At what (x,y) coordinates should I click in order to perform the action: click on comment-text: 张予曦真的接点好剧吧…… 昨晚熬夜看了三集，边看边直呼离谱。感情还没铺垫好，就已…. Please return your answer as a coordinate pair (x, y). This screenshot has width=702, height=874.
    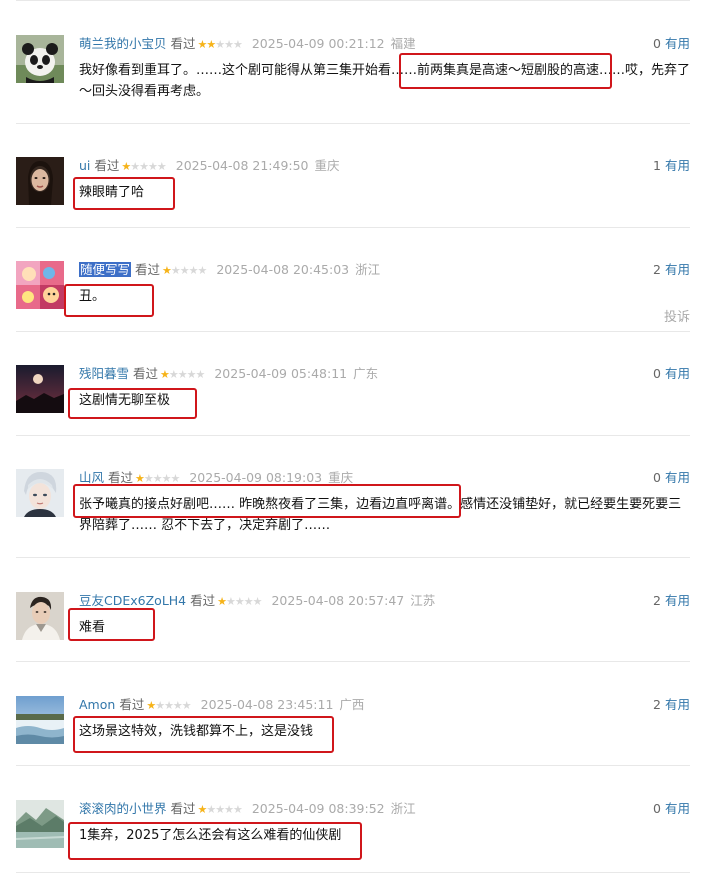
    Looking at the image, I should click on (380, 515).